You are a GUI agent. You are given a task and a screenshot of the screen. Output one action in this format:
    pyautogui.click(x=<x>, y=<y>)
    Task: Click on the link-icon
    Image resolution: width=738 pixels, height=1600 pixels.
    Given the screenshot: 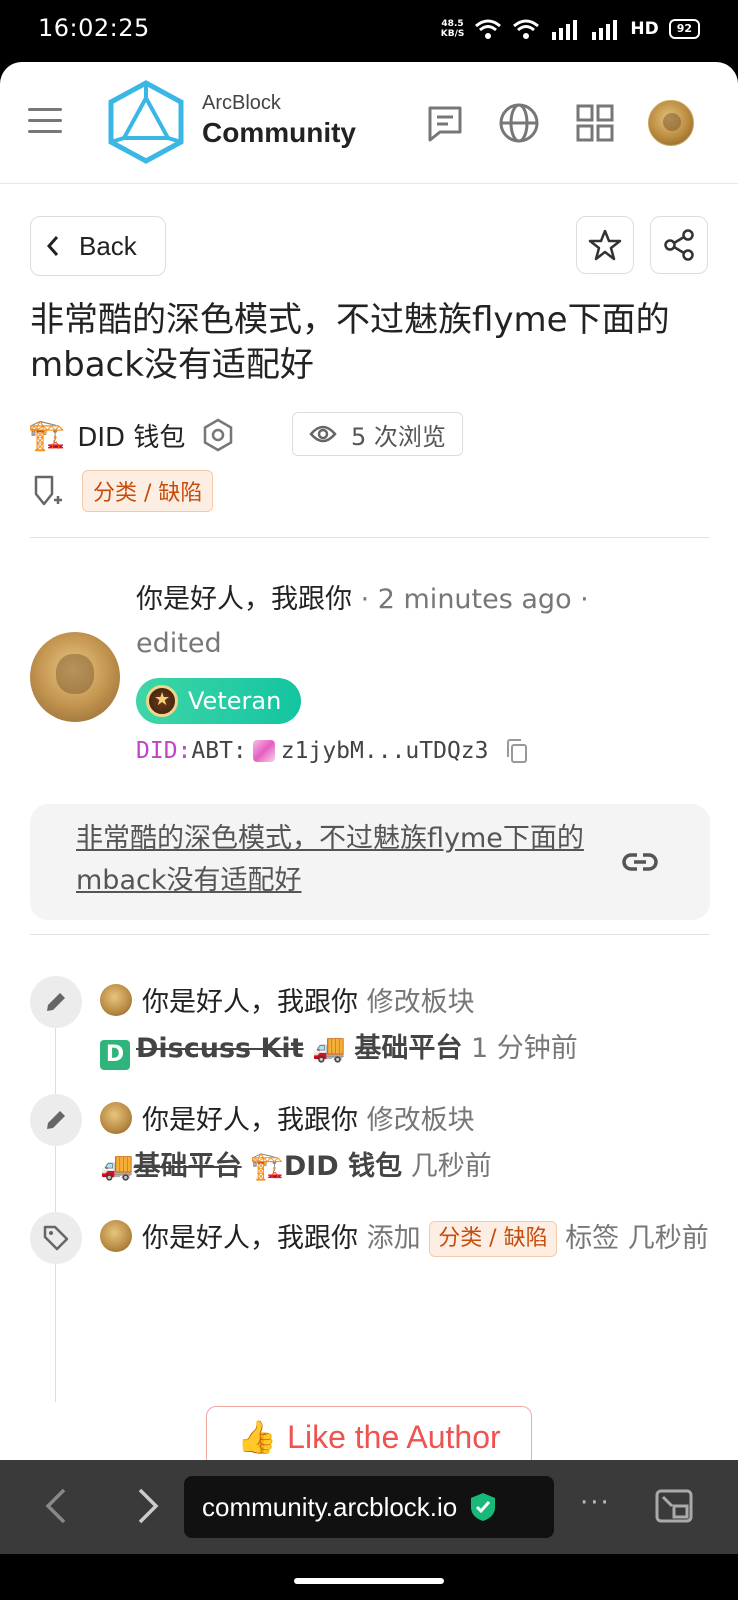 What is the action you would take?
    pyautogui.click(x=640, y=862)
    